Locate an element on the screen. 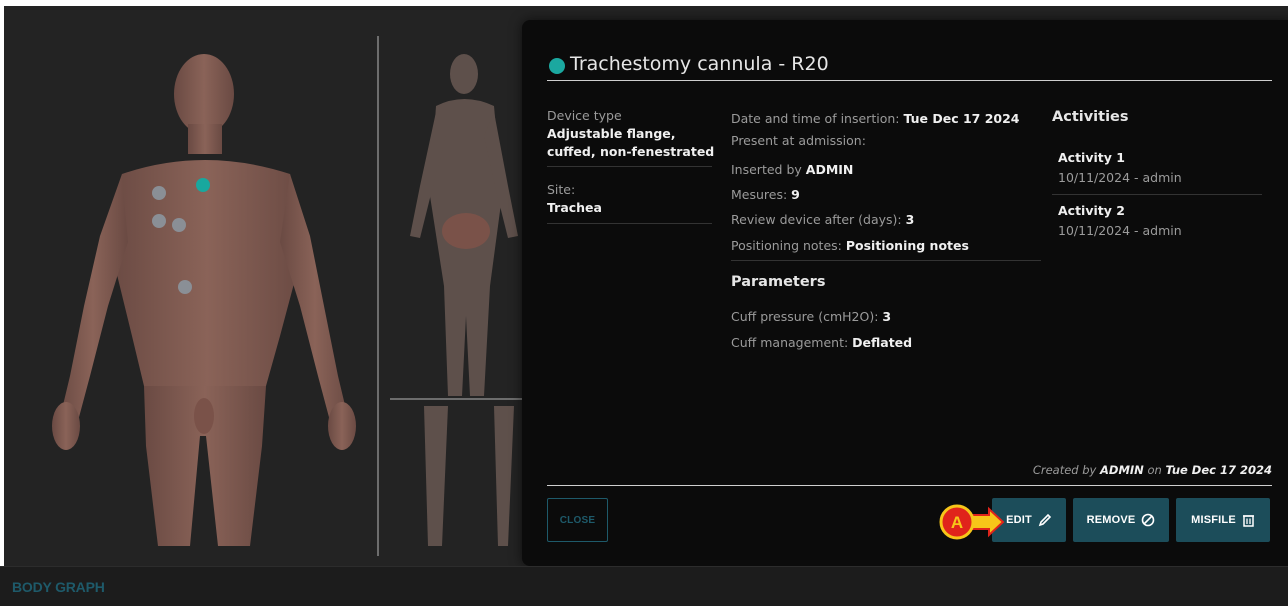 The width and height of the screenshot is (1288, 606). details-divider is located at coordinates (886, 260).